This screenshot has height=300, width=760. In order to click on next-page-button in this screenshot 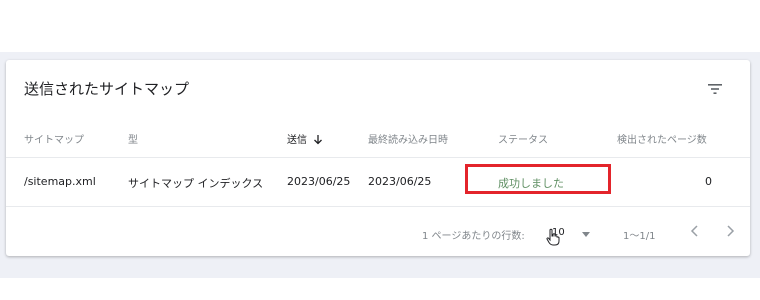, I will do `click(730, 231)`.